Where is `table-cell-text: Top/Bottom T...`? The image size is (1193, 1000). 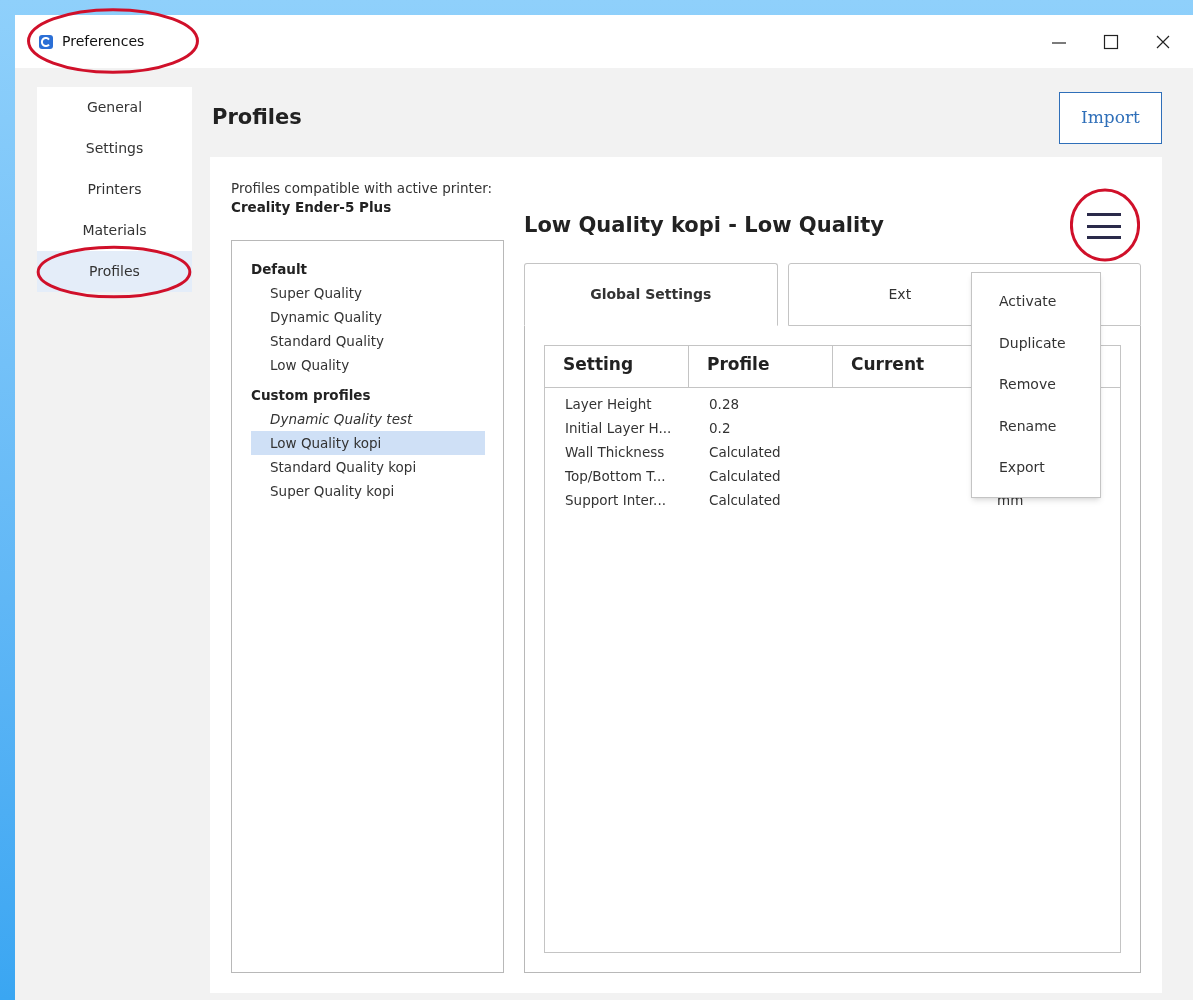
table-cell-text: Top/Bottom T... is located at coordinates (615, 476).